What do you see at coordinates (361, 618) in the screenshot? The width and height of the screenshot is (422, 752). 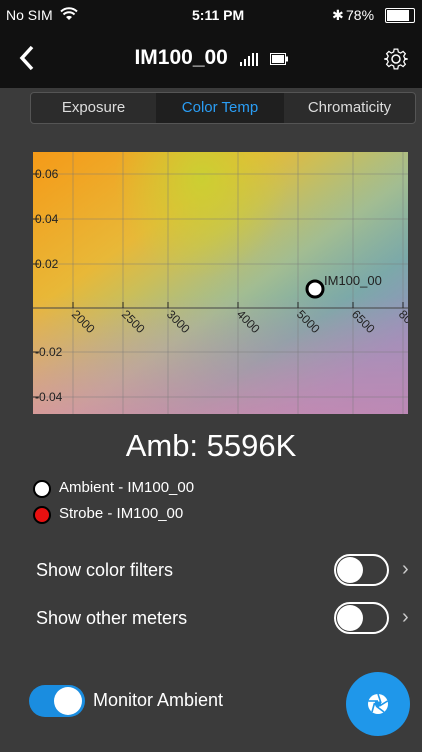 I see `other-meters-toggle` at bounding box center [361, 618].